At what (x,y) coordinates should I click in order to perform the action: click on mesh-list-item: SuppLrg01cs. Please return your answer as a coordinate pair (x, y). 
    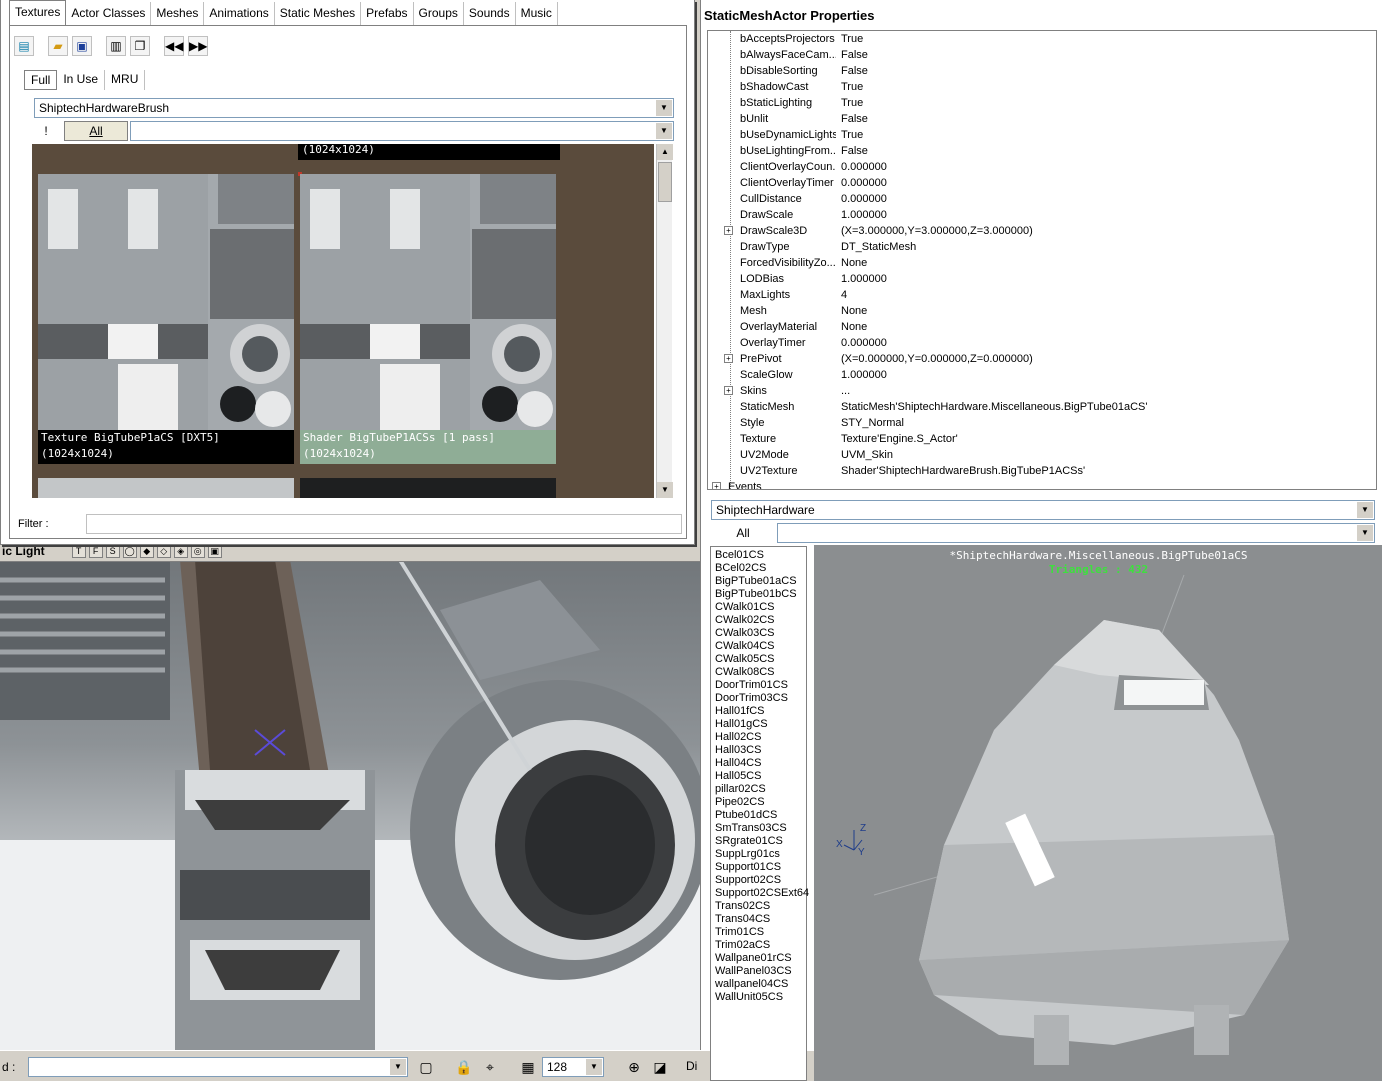
    Looking at the image, I should click on (758, 854).